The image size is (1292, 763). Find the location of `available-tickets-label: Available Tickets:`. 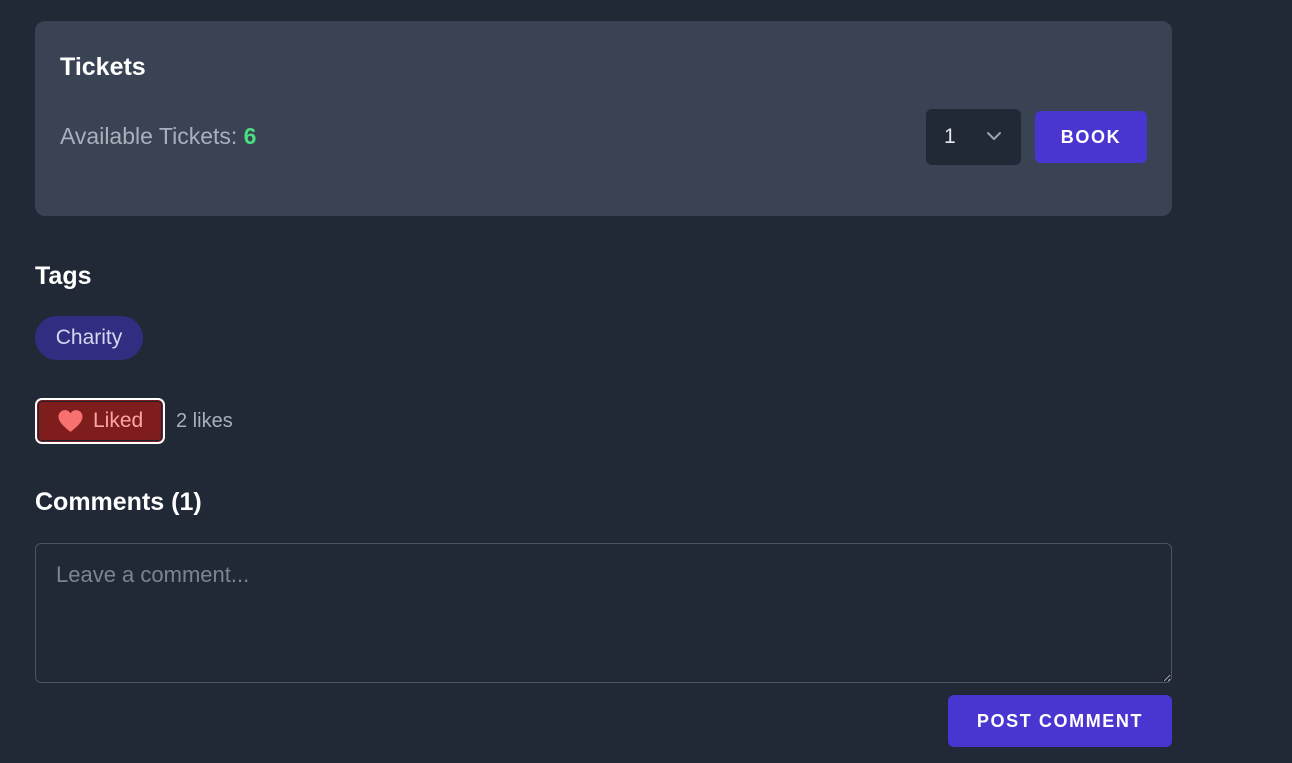

available-tickets-label: Available Tickets: is located at coordinates (149, 136).